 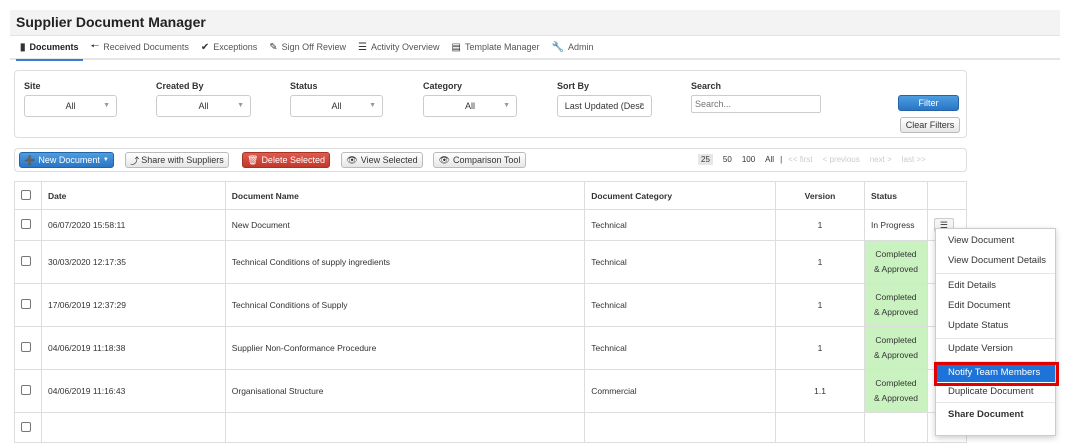 I want to click on sort-by-value: Last Updated (Desc, so click(x=604, y=106).